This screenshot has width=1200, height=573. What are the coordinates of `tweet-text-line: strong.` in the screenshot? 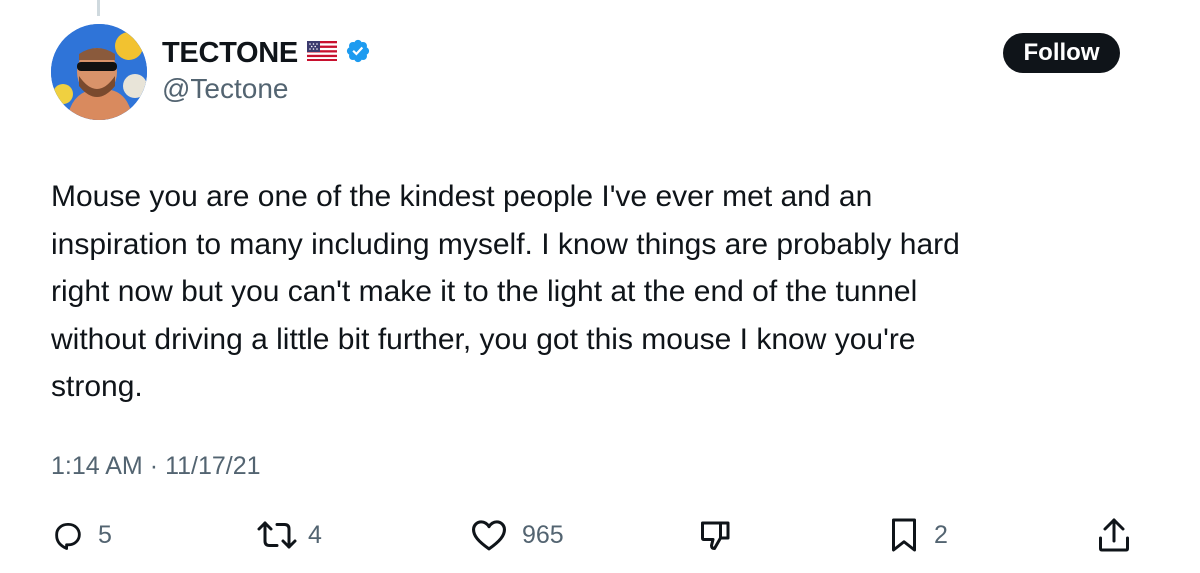 It's located at (97, 386).